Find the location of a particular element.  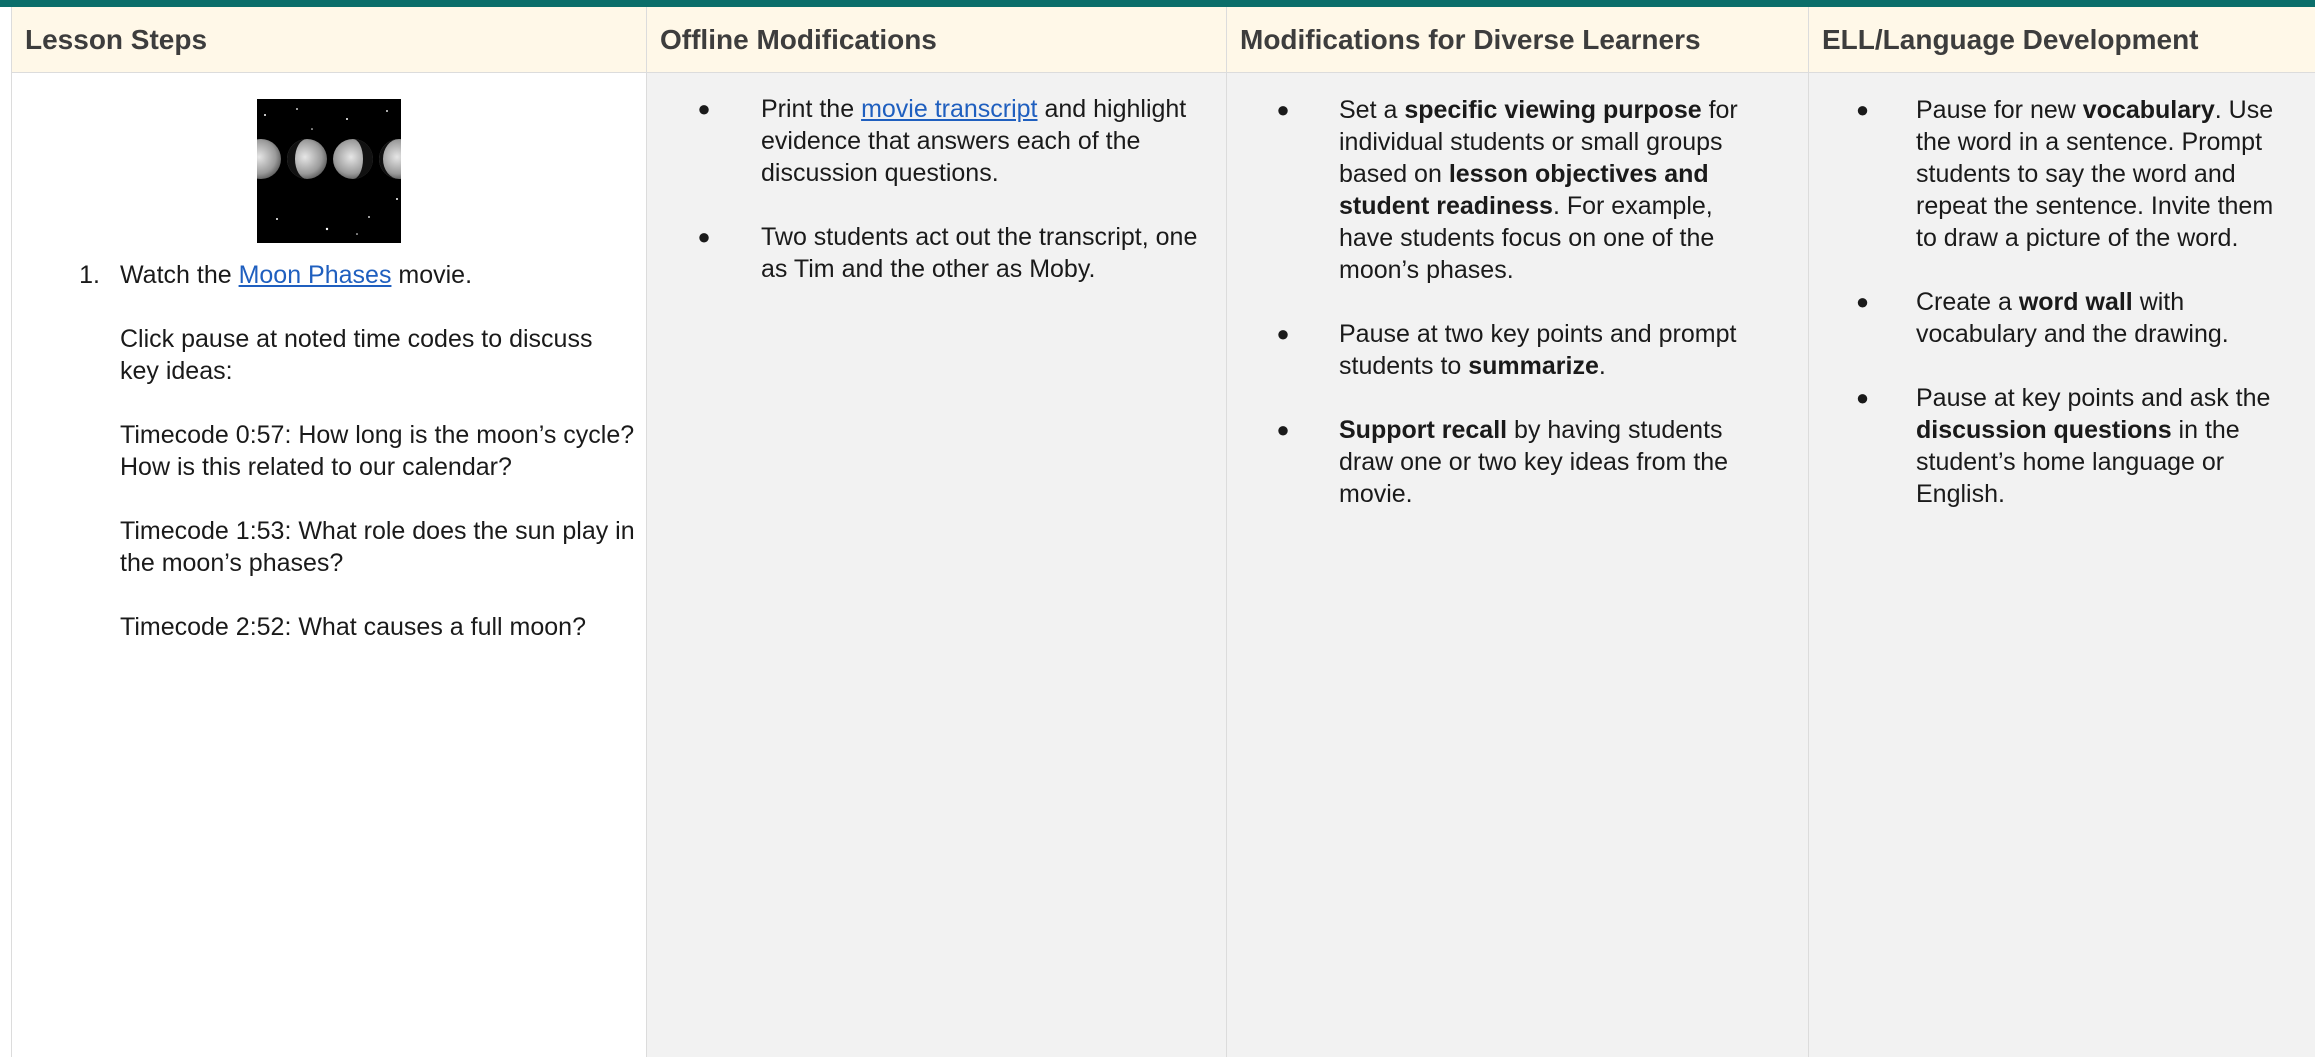

moon-phases-movie-link: Moon Phases is located at coordinates (315, 275).